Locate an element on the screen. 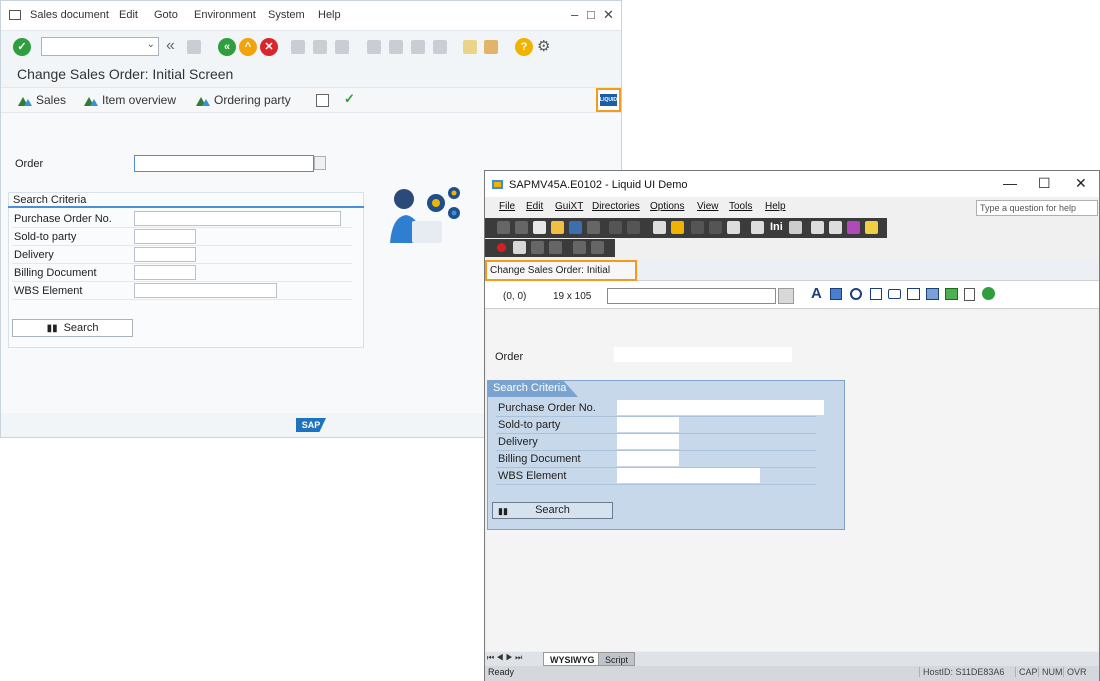  radio-tool-icon is located at coordinates (856, 294).